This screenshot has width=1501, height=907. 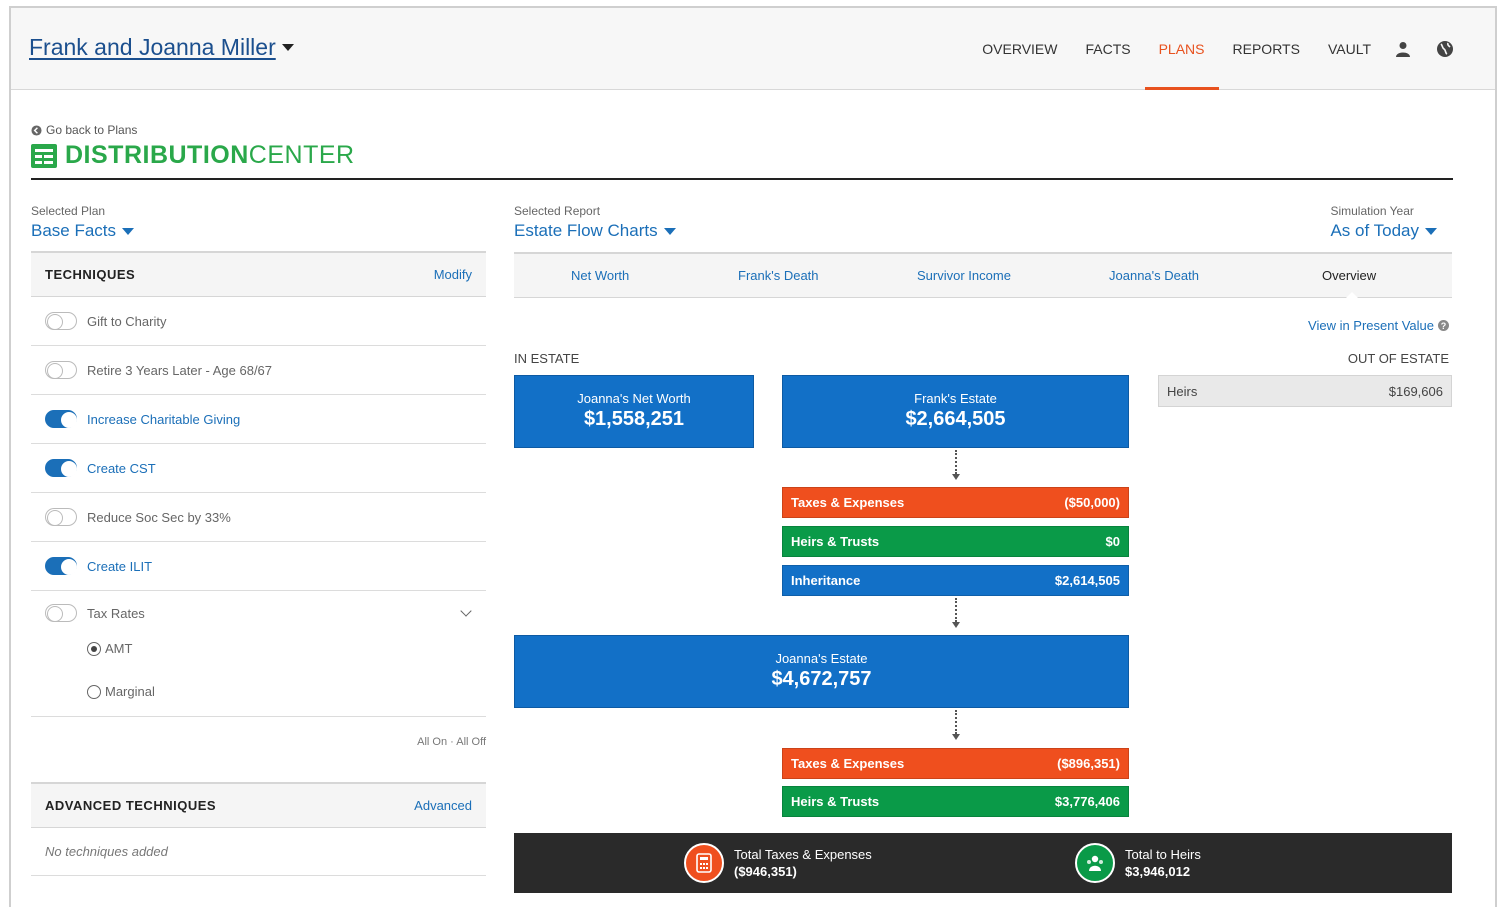 What do you see at coordinates (964, 275) in the screenshot?
I see `tab-survivor-income: Survivor Income` at bounding box center [964, 275].